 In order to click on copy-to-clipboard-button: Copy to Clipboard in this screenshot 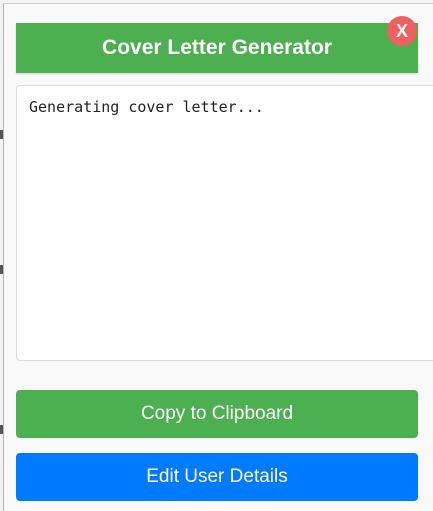, I will do `click(217, 414)`.